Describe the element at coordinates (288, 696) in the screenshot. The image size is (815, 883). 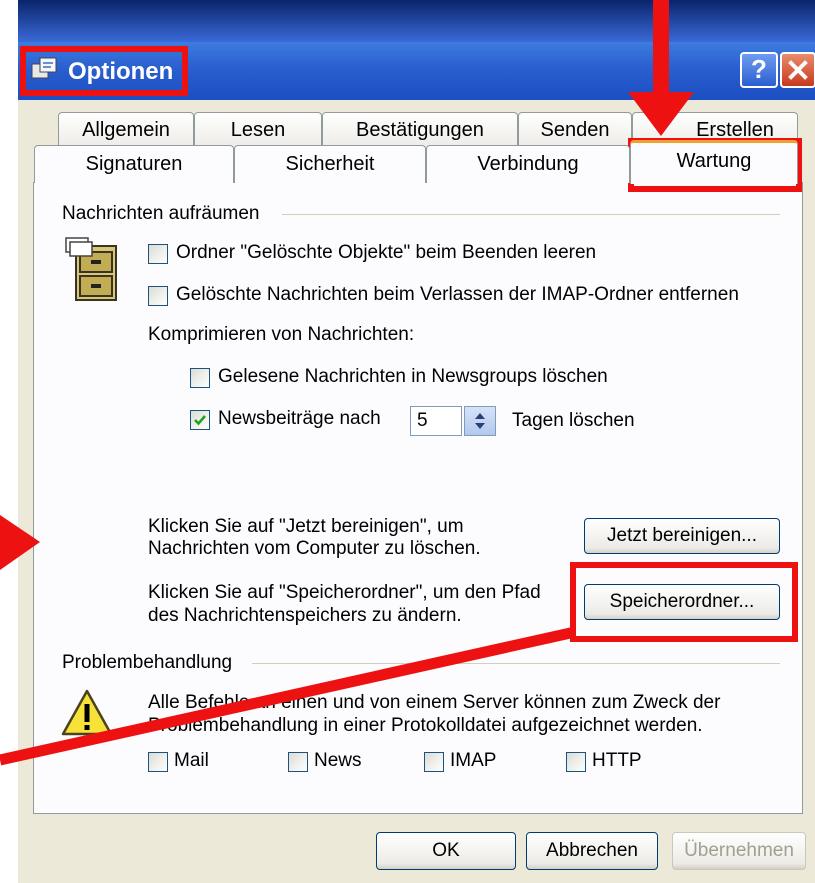
I see `arrow-diagonal-line` at that location.